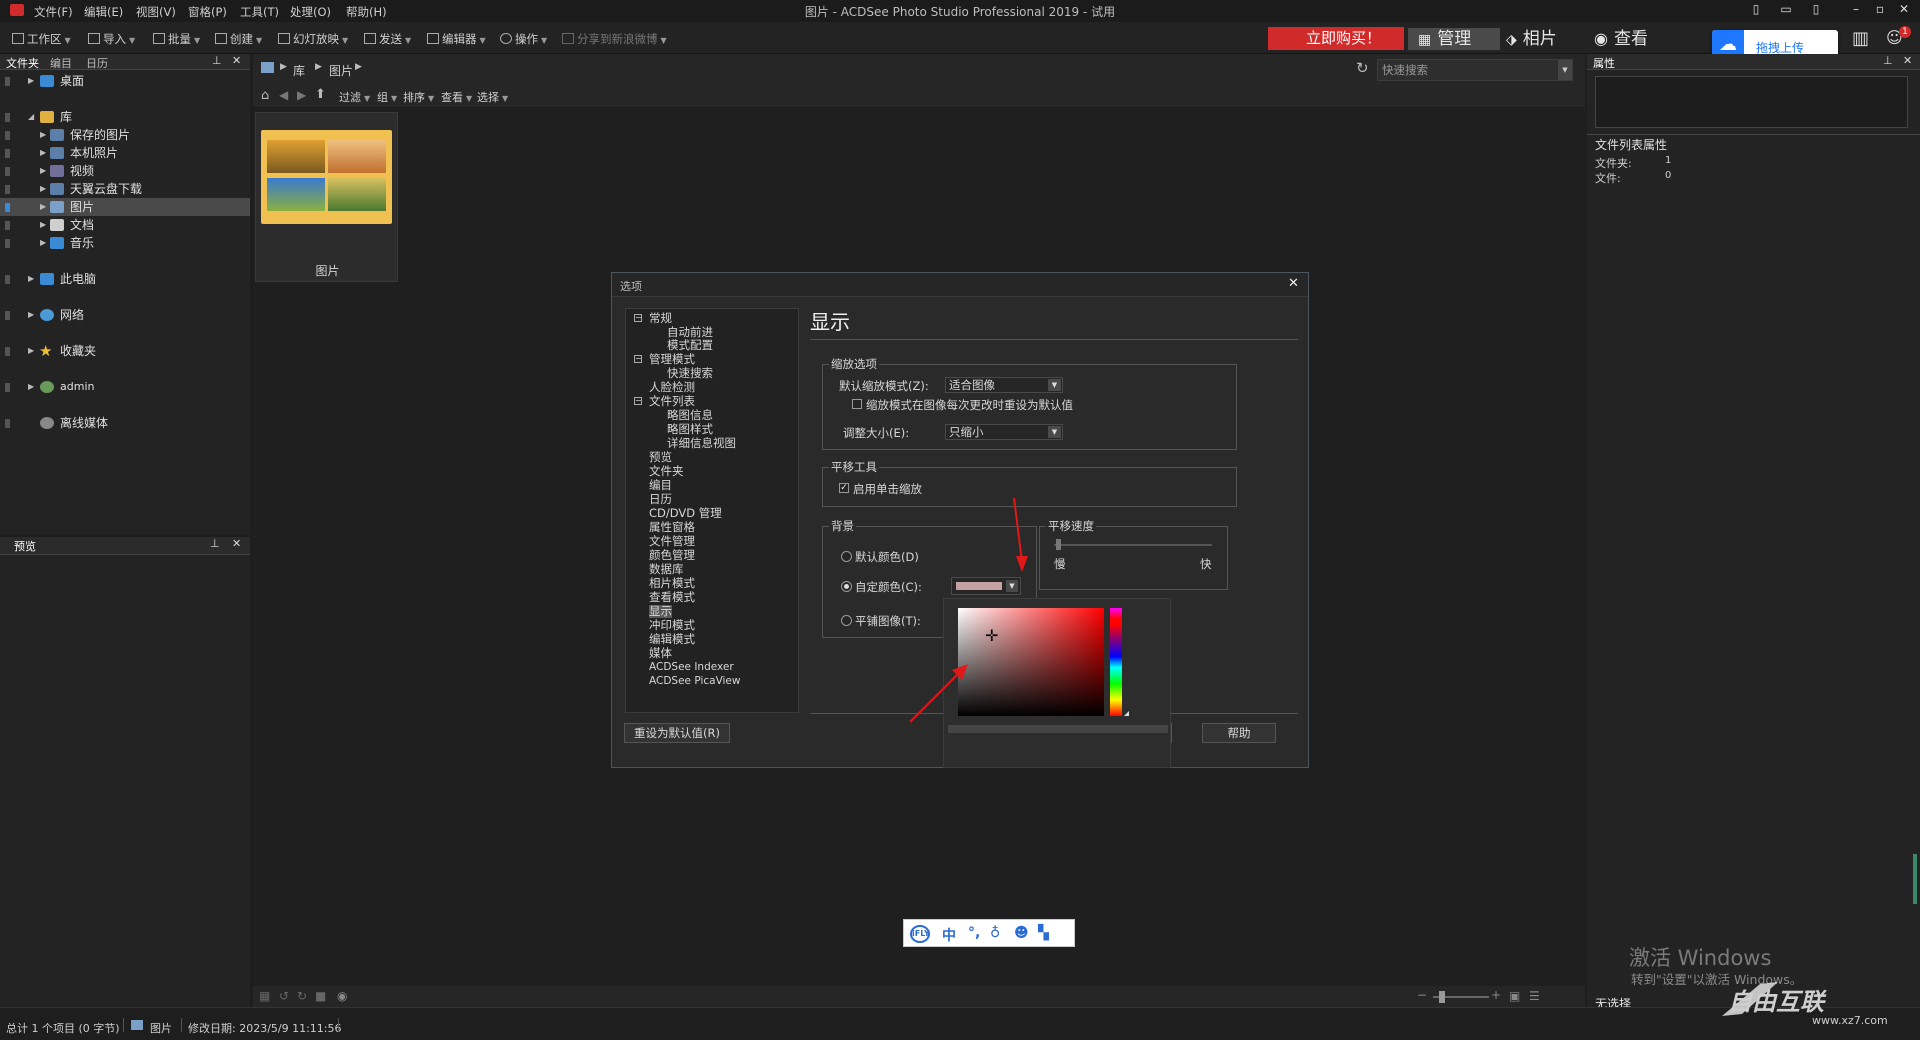  Describe the element at coordinates (1700, 958) in the screenshot. I see `activate-windows-watermark: 激活 Windows` at that location.